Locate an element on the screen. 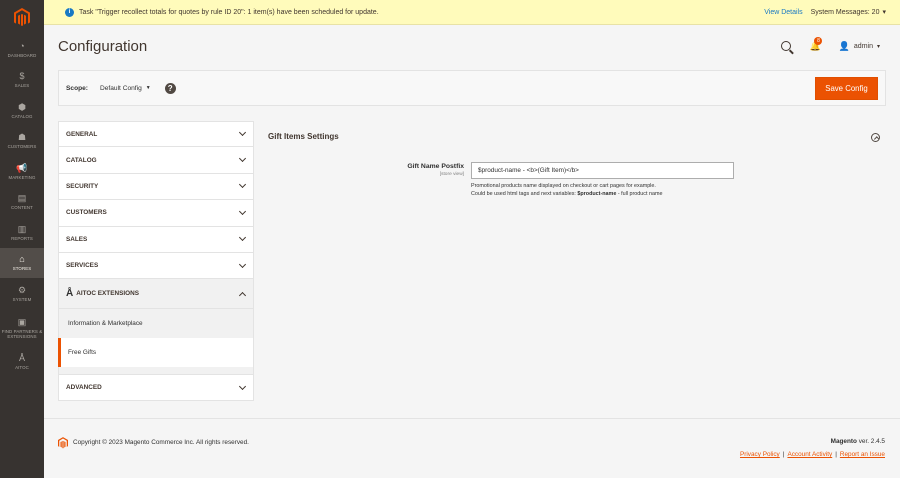  bar-chart-icon: ▥ is located at coordinates (22, 228).